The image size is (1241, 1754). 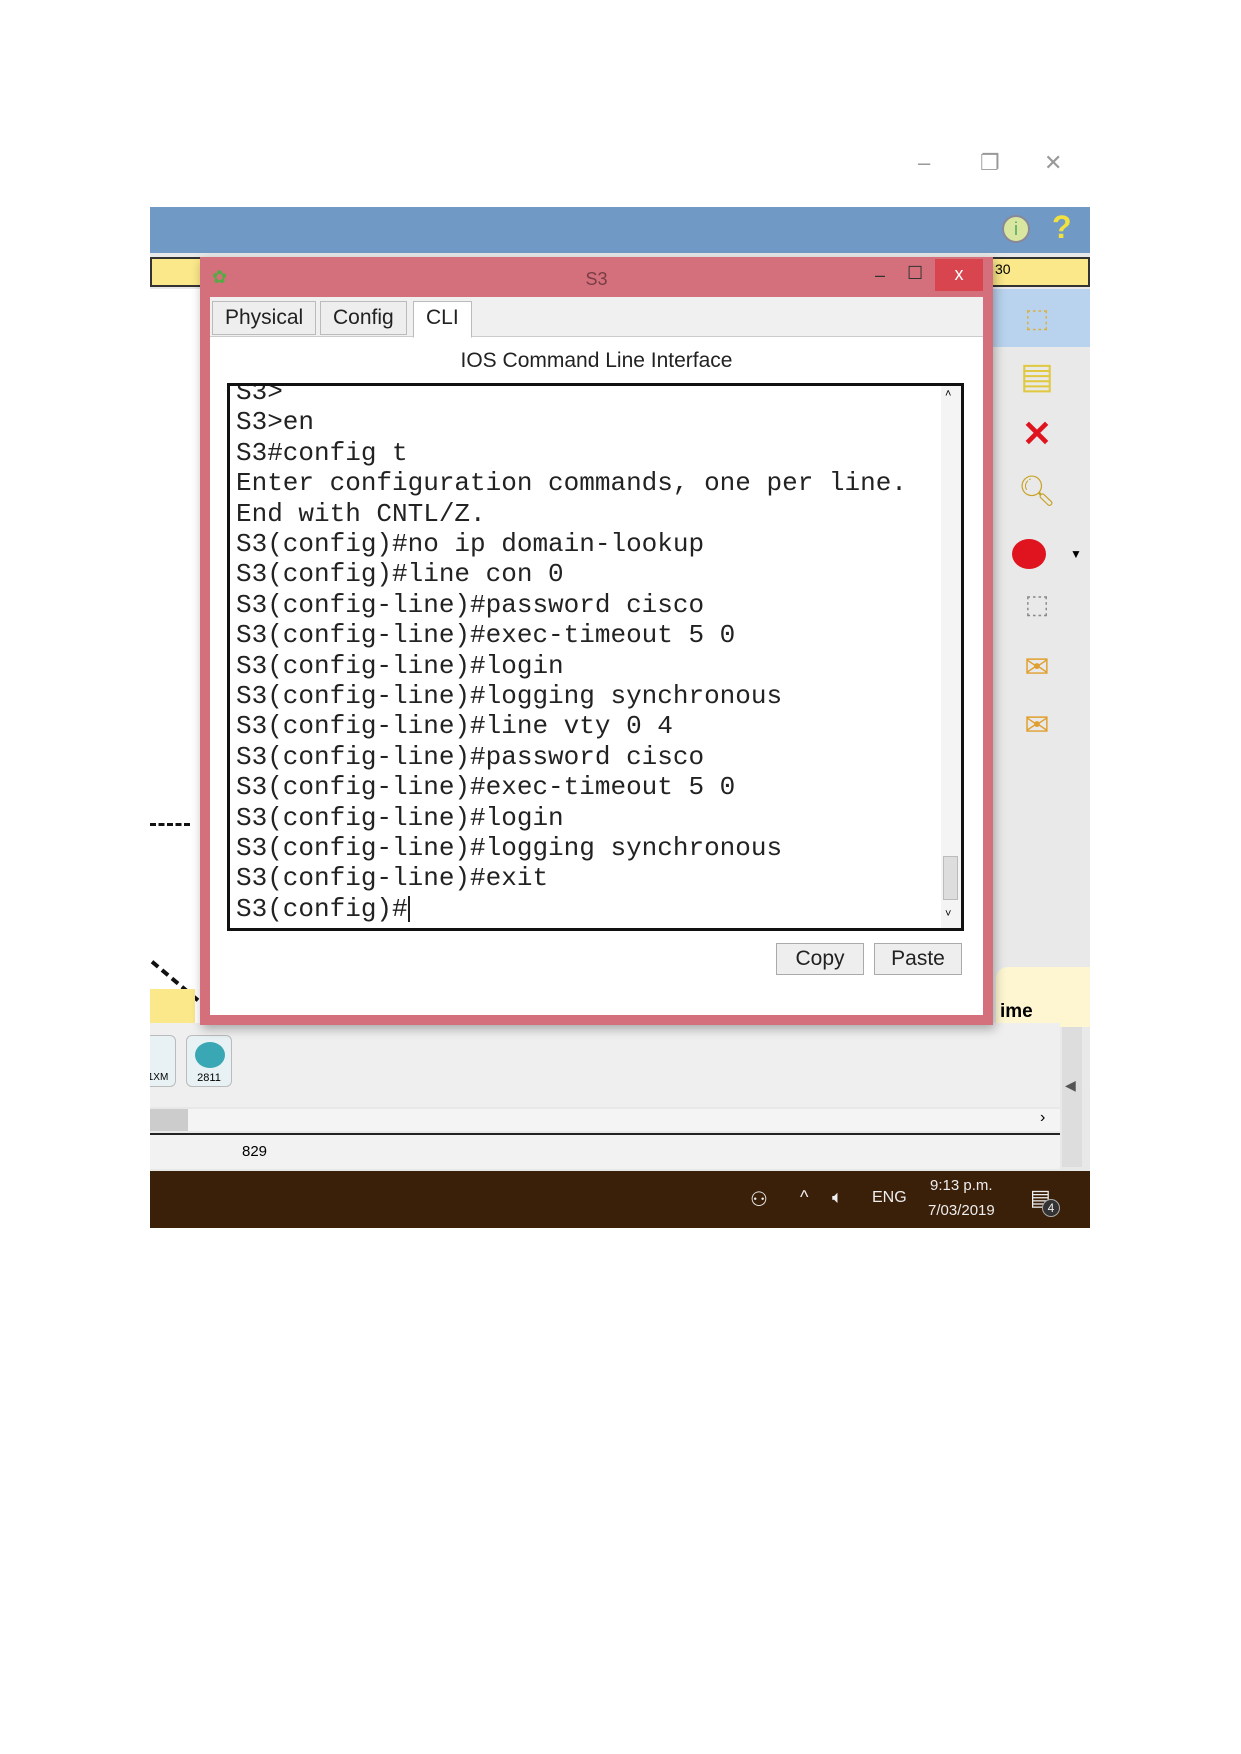 I want to click on horizontal-scrollbar: ›, so click(x=605, y=1120).